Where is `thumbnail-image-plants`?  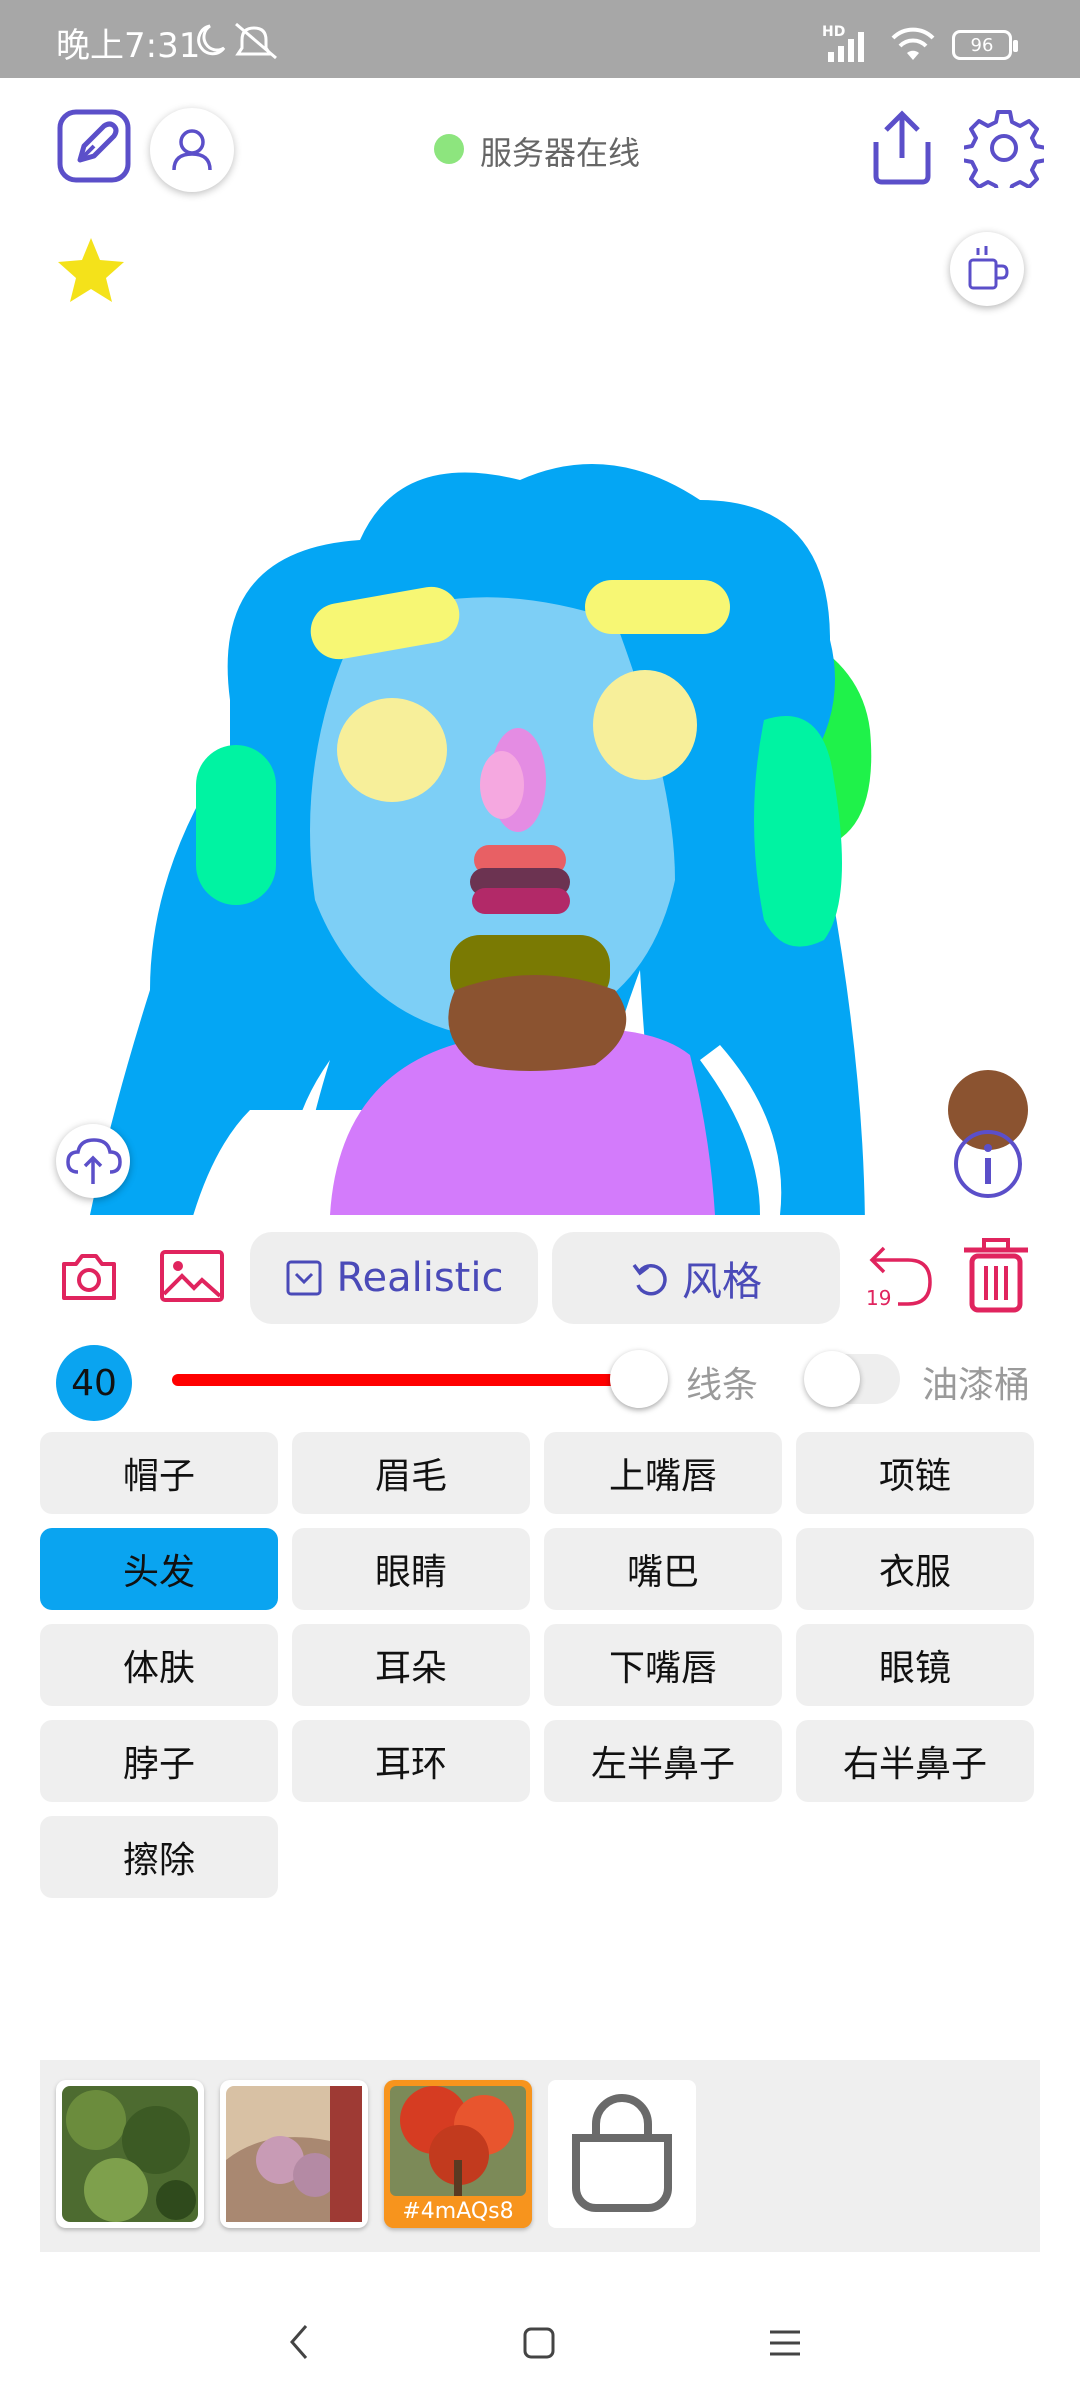 thumbnail-image-plants is located at coordinates (130, 2154).